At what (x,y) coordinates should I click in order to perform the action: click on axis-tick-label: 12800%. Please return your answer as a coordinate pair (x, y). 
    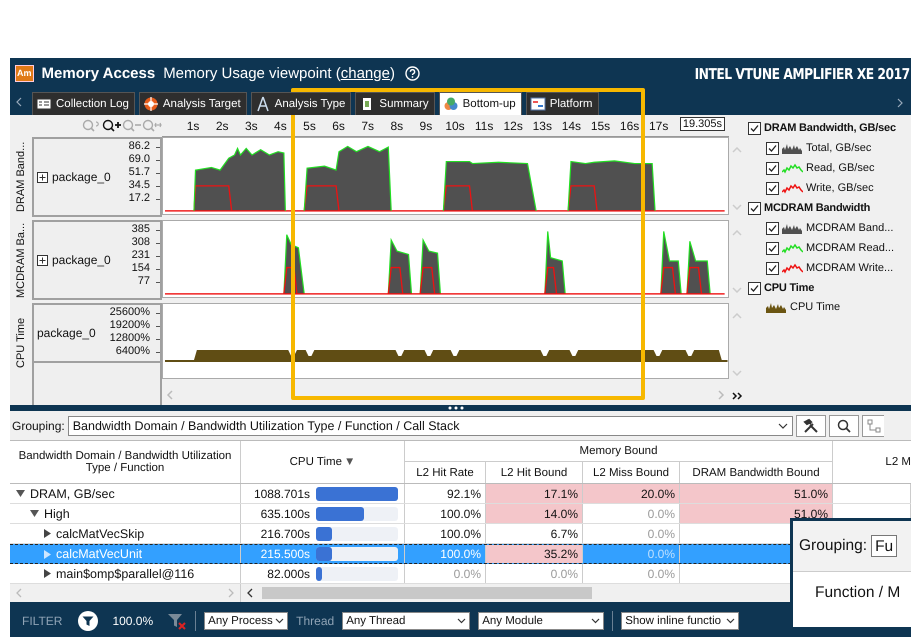
    Looking at the image, I should click on (135, 338).